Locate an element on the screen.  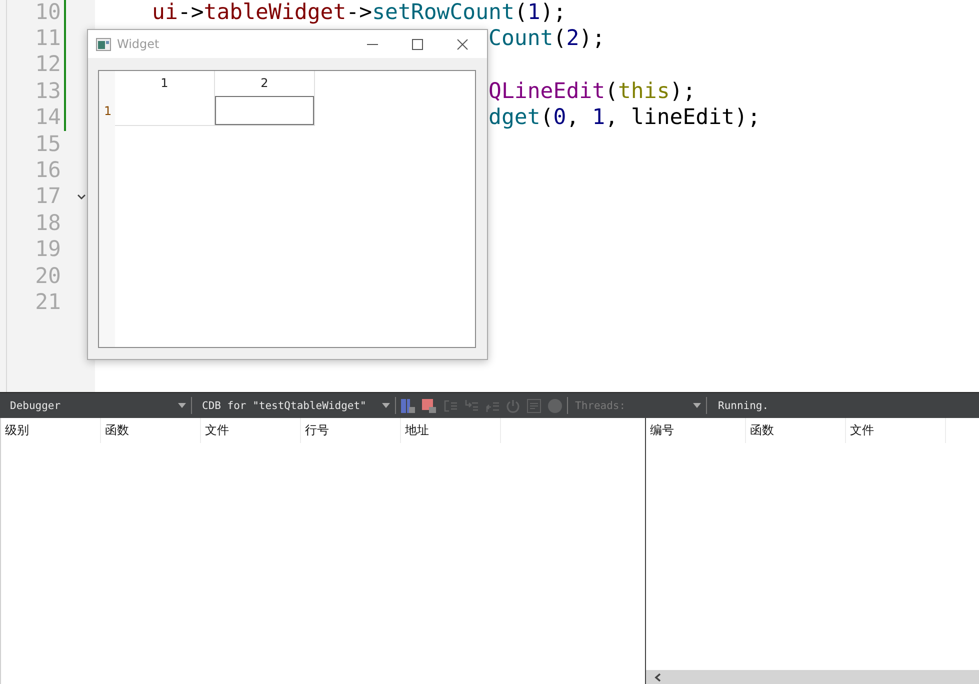
record-icon is located at coordinates (555, 405).